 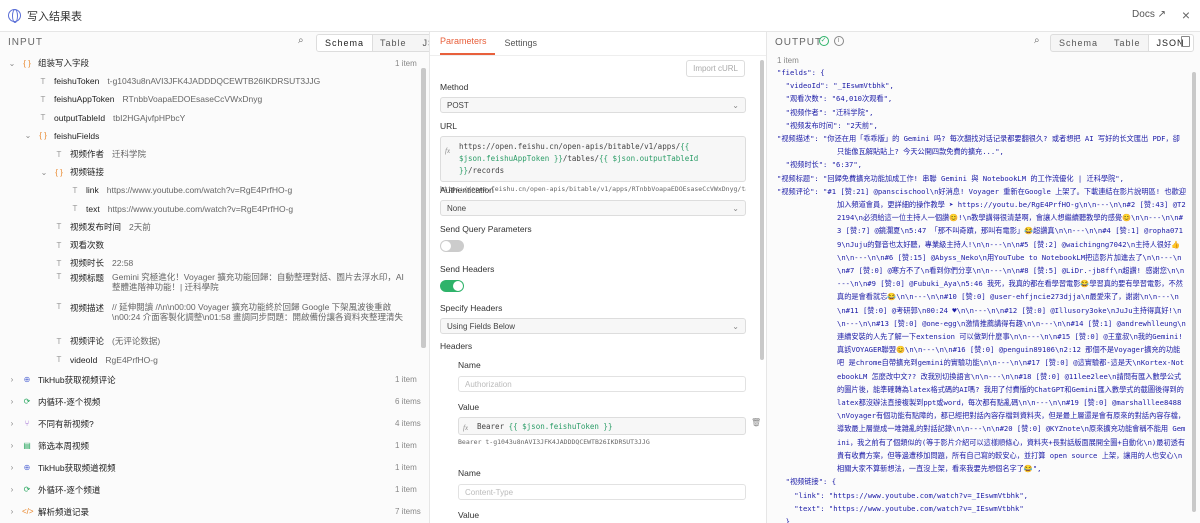 I want to click on field-key: 组装写入字段, so click(x=64, y=63).